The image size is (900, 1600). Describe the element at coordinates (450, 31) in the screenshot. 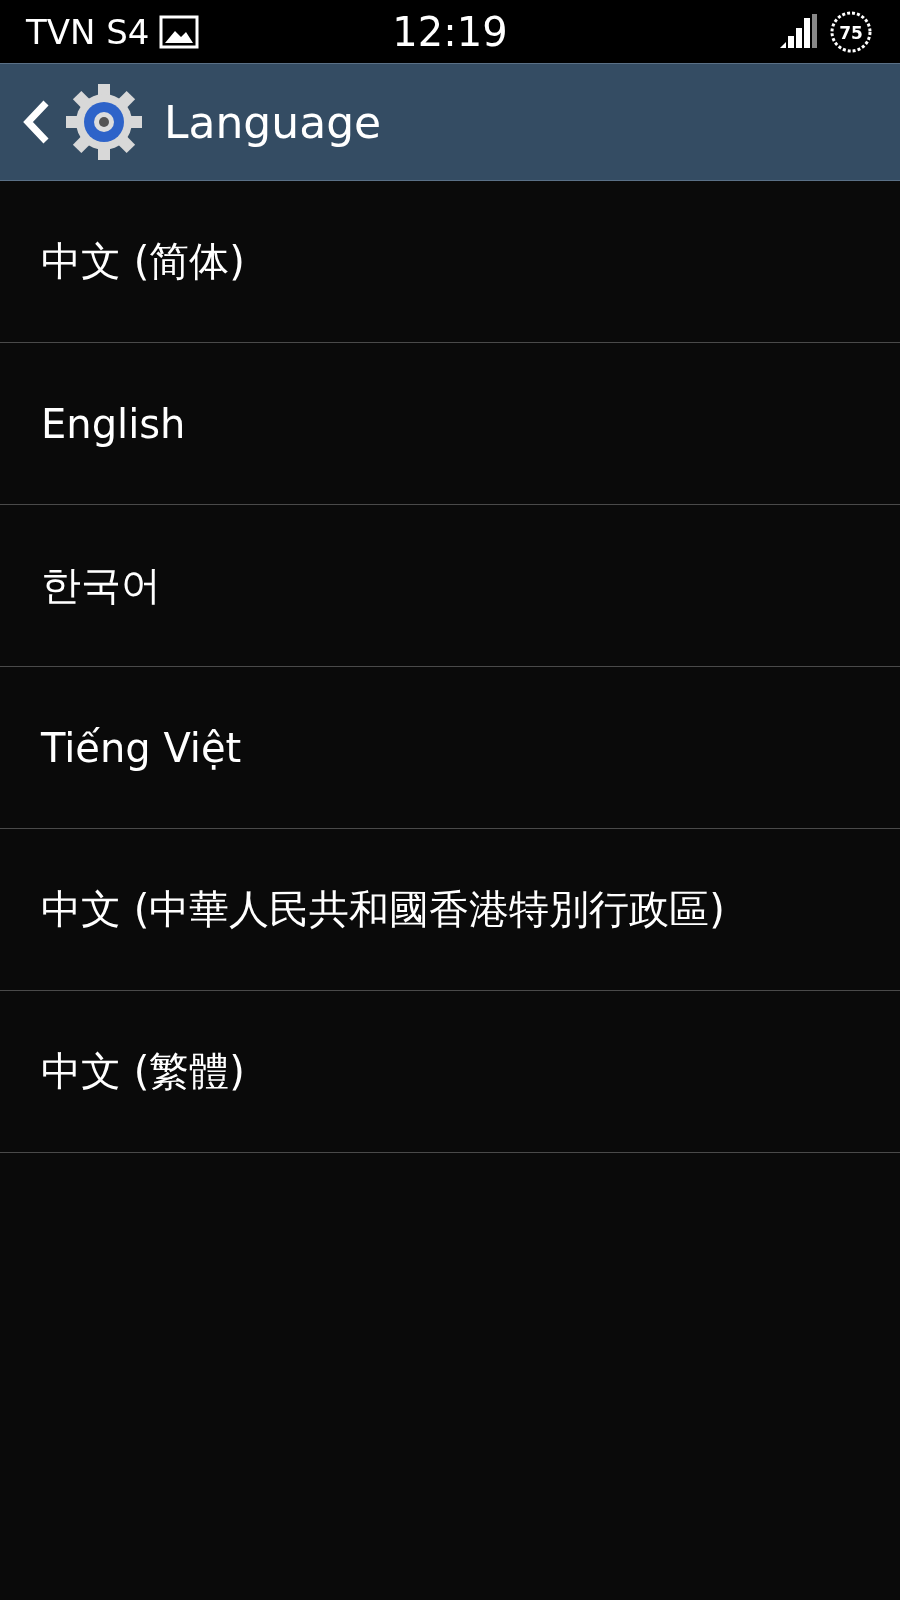

I see `clock: 12:19` at that location.